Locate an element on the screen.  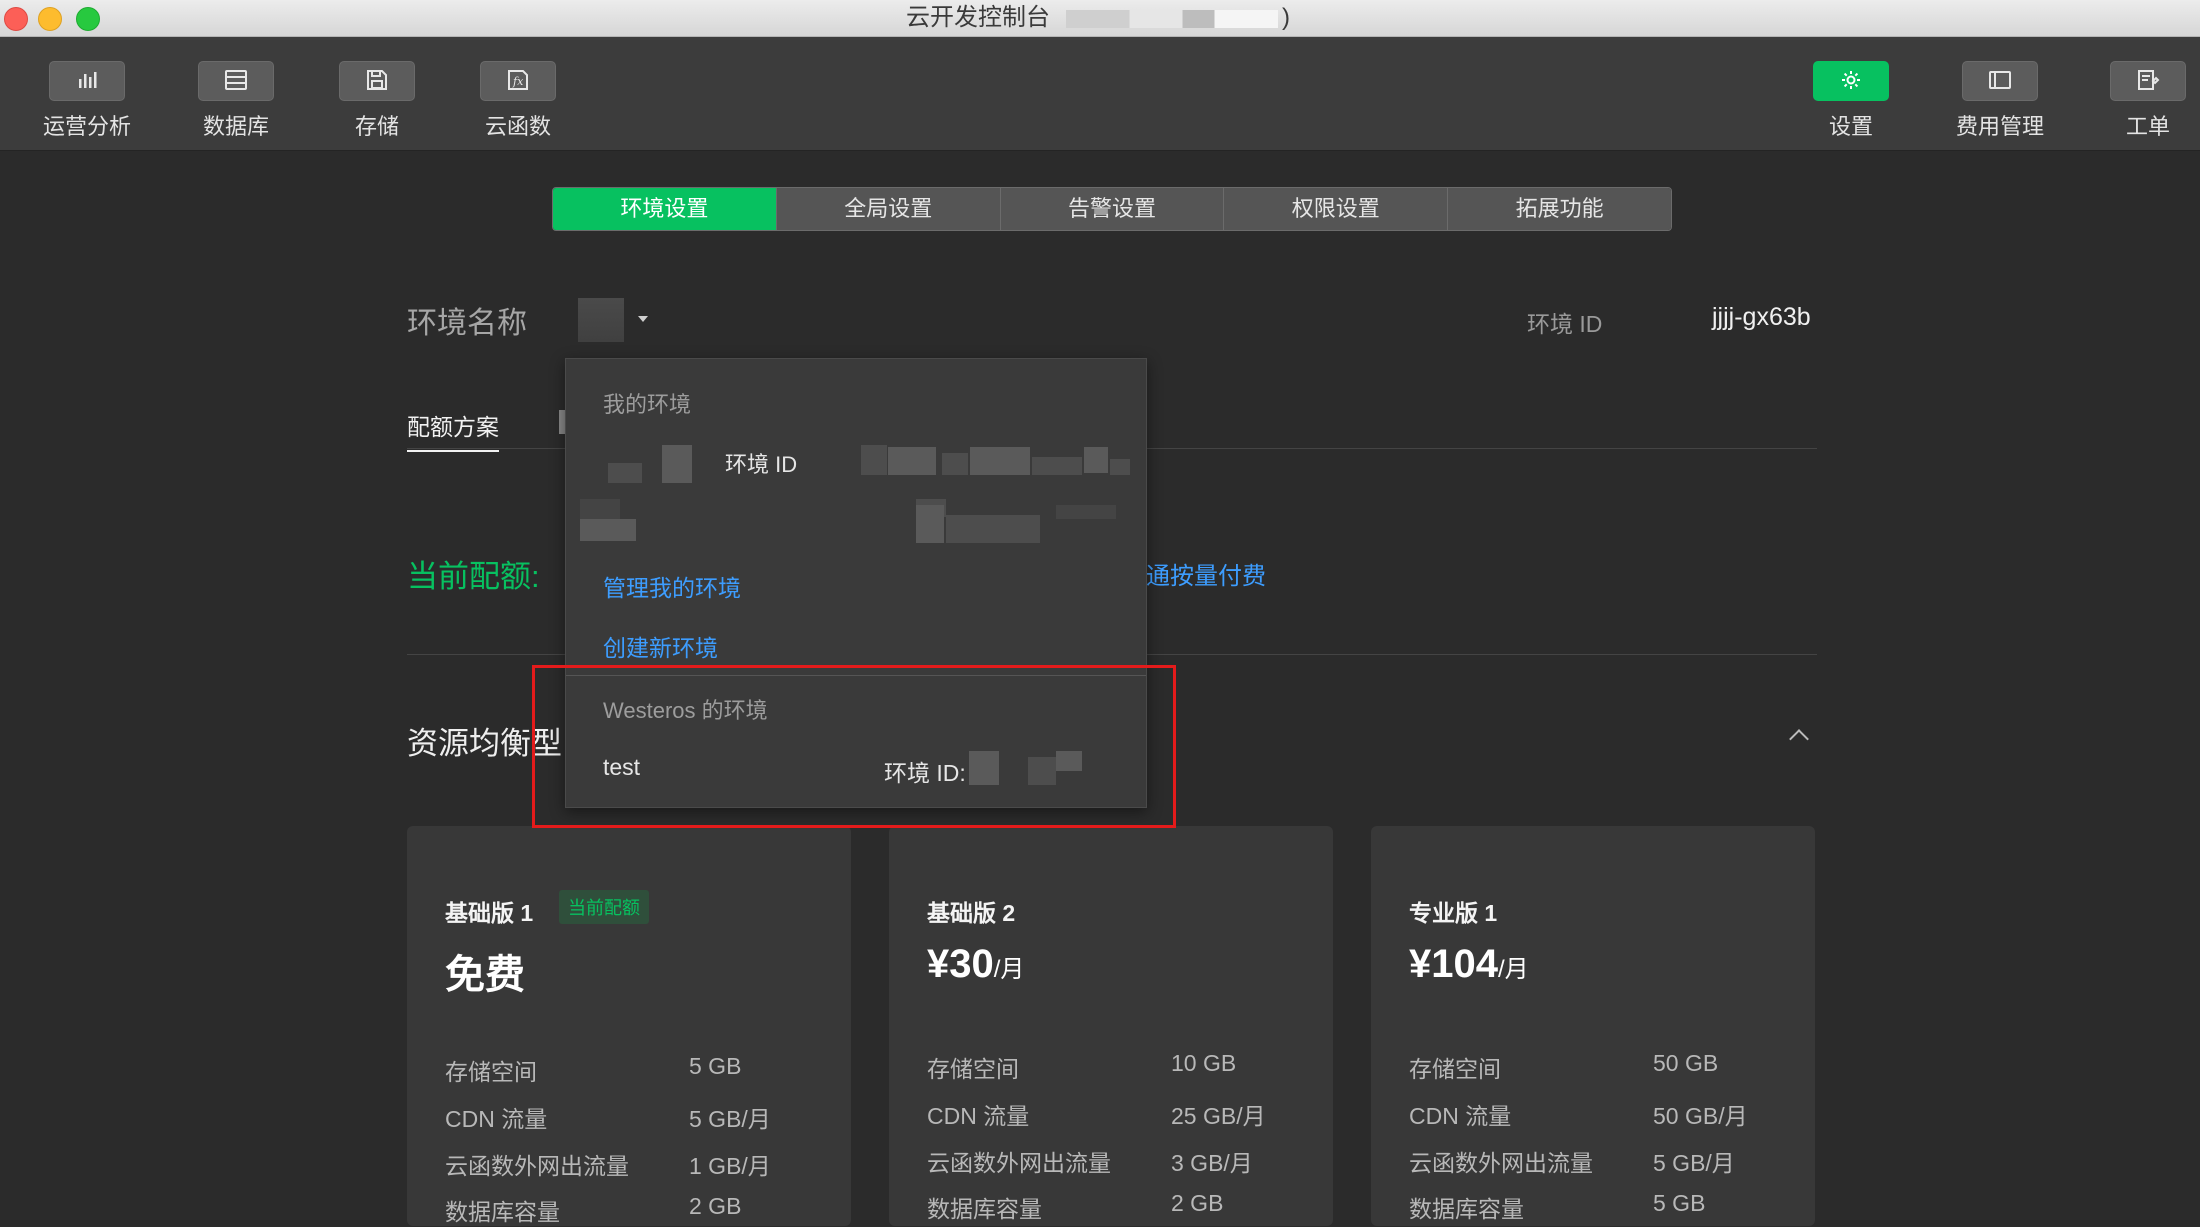
tab-extensions: 拓展功能 is located at coordinates (1559, 209).